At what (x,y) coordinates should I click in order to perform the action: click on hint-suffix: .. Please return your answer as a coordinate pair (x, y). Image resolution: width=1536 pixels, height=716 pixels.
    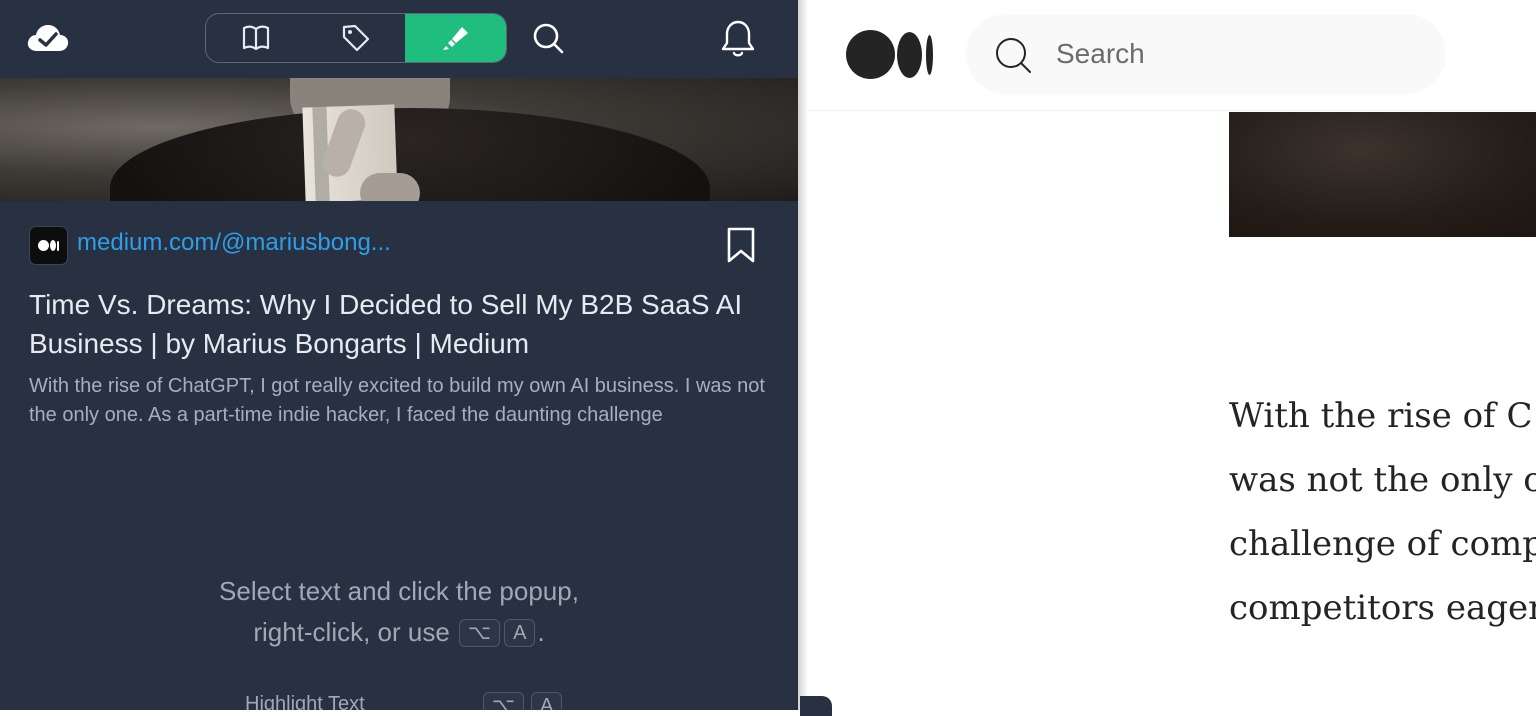
    Looking at the image, I should click on (541, 632).